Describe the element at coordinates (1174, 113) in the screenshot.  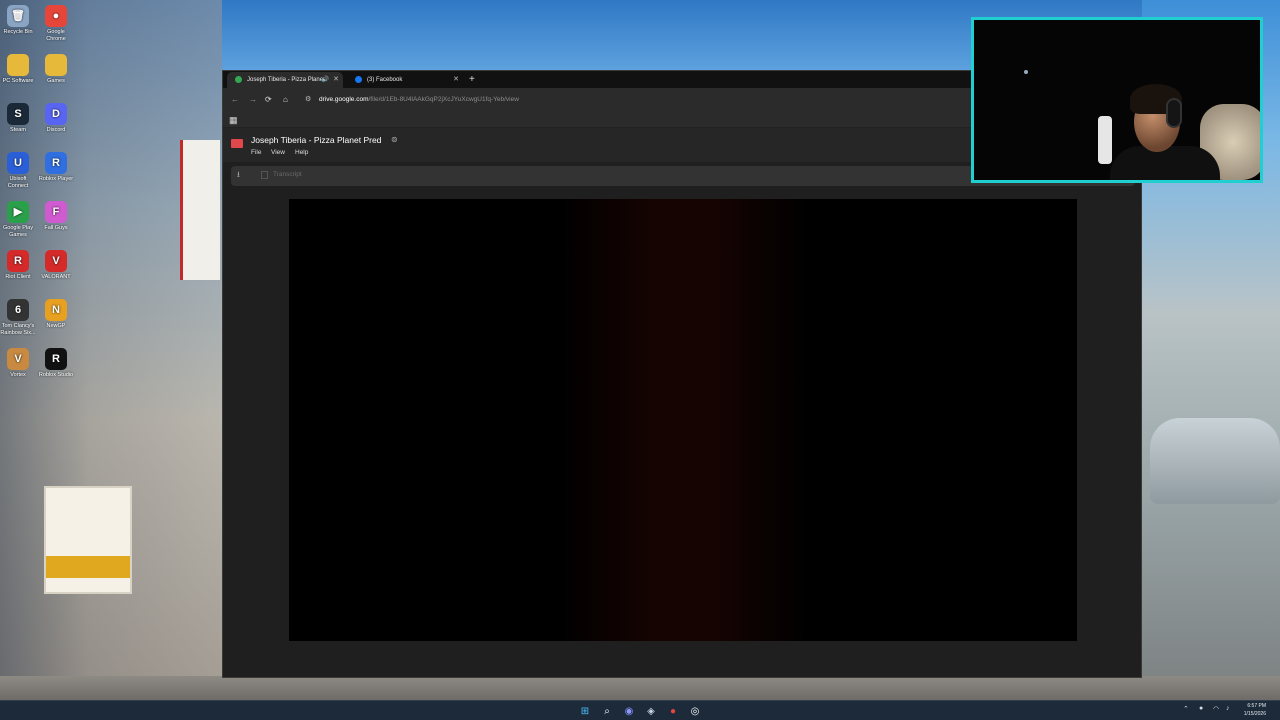
I see `headphones-icon` at that location.